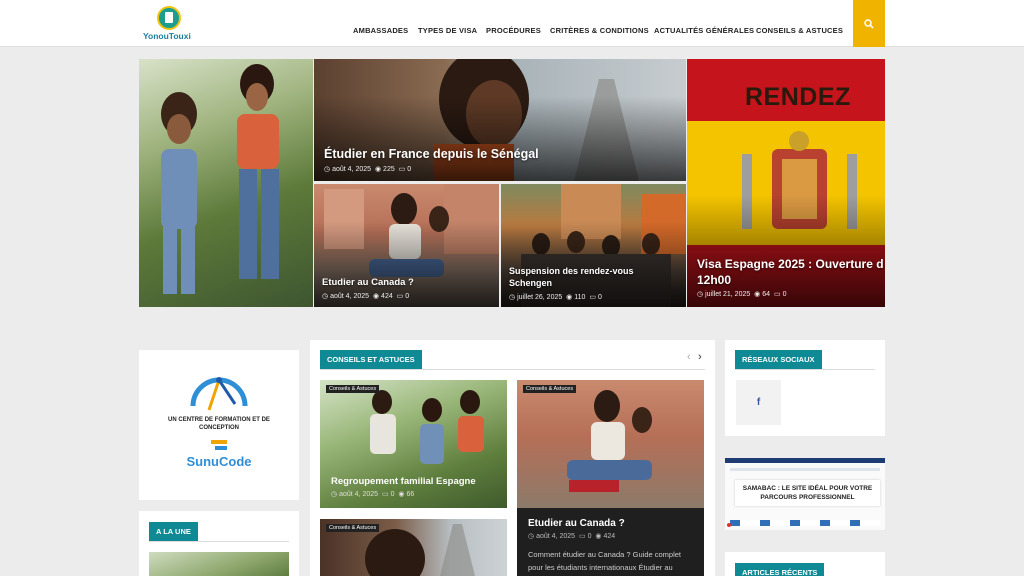 Image resolution: width=1024 pixels, height=576 pixels. What do you see at coordinates (371, 359) in the screenshot?
I see `conseils-label: CONSEILS ET ASTUCES` at bounding box center [371, 359].